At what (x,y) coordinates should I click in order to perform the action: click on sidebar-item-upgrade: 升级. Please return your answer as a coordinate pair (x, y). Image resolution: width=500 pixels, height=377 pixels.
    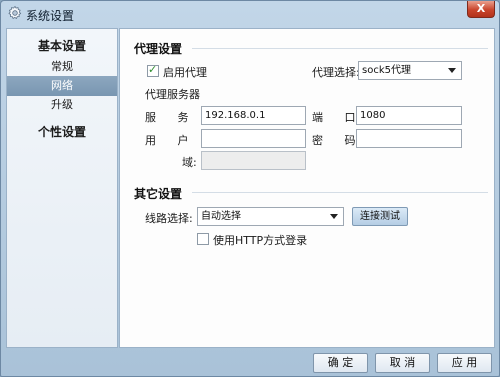
    Looking at the image, I should click on (62, 105).